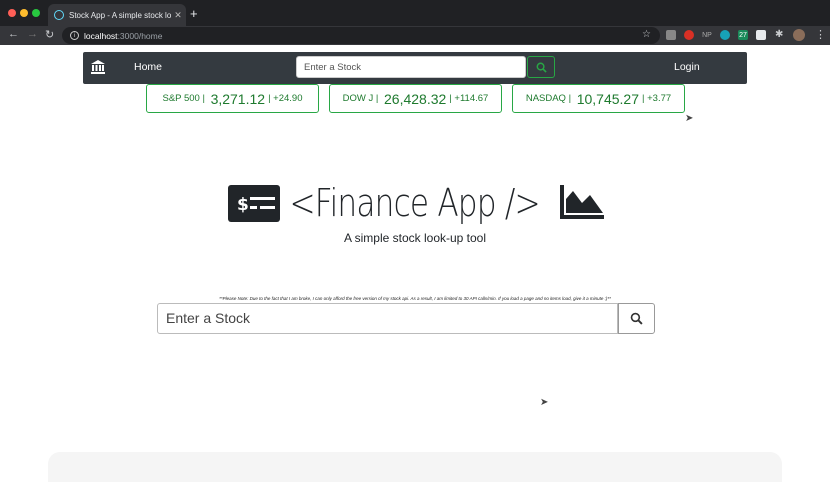  Describe the element at coordinates (361, 35) in the screenshot. I see `address-bar: i localhost:3000/home` at that location.